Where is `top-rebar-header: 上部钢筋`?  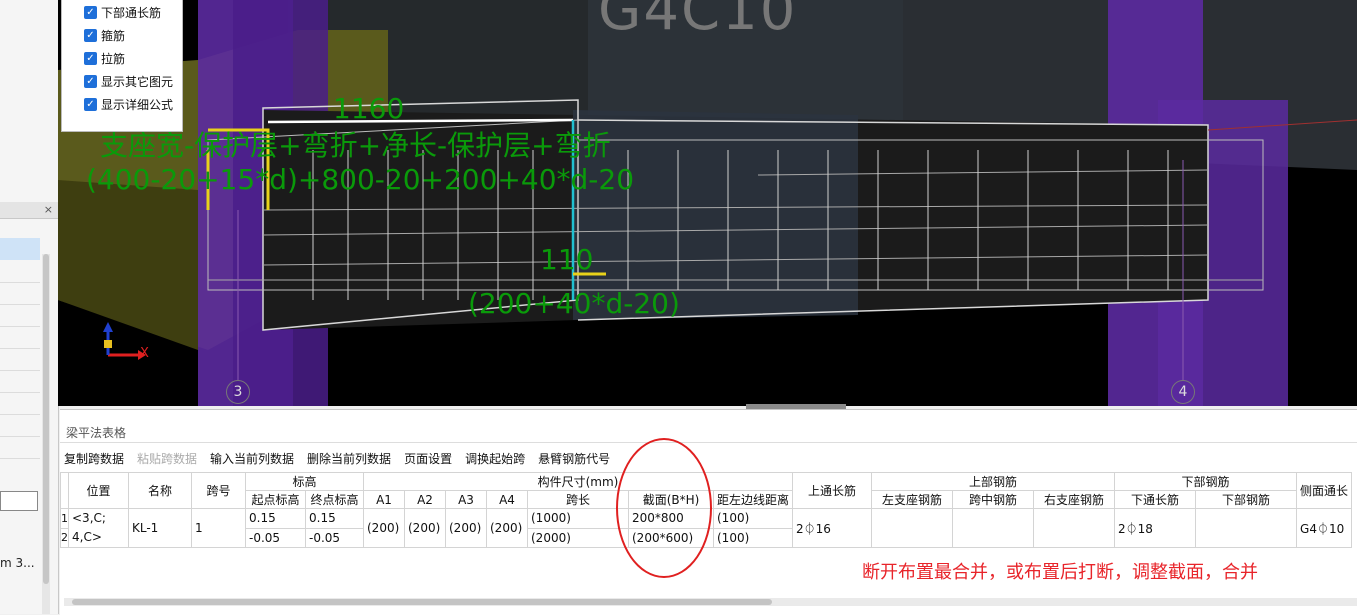 top-rebar-header: 上部钢筋 is located at coordinates (993, 481).